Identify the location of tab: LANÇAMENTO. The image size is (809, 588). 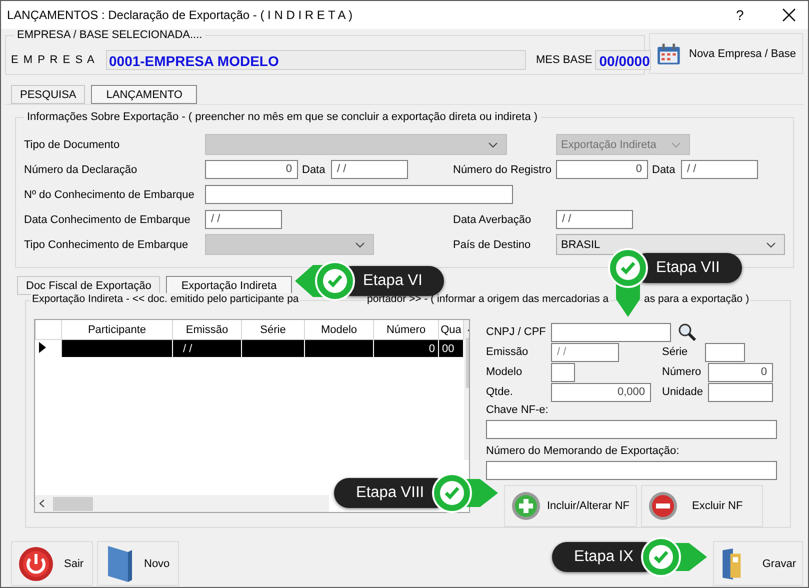
(144, 94).